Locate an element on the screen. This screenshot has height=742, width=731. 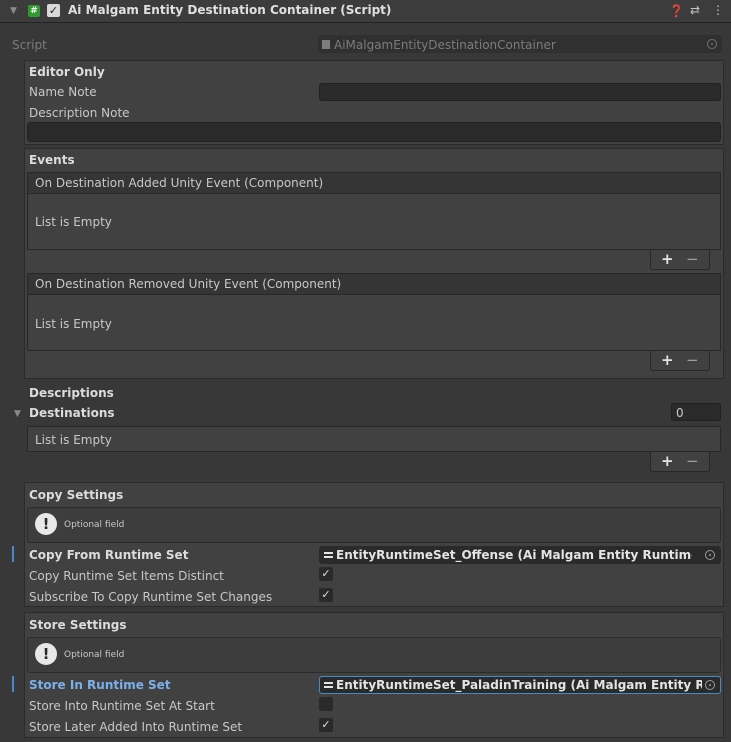
on-destination-removed-list is located at coordinates (374, 323).